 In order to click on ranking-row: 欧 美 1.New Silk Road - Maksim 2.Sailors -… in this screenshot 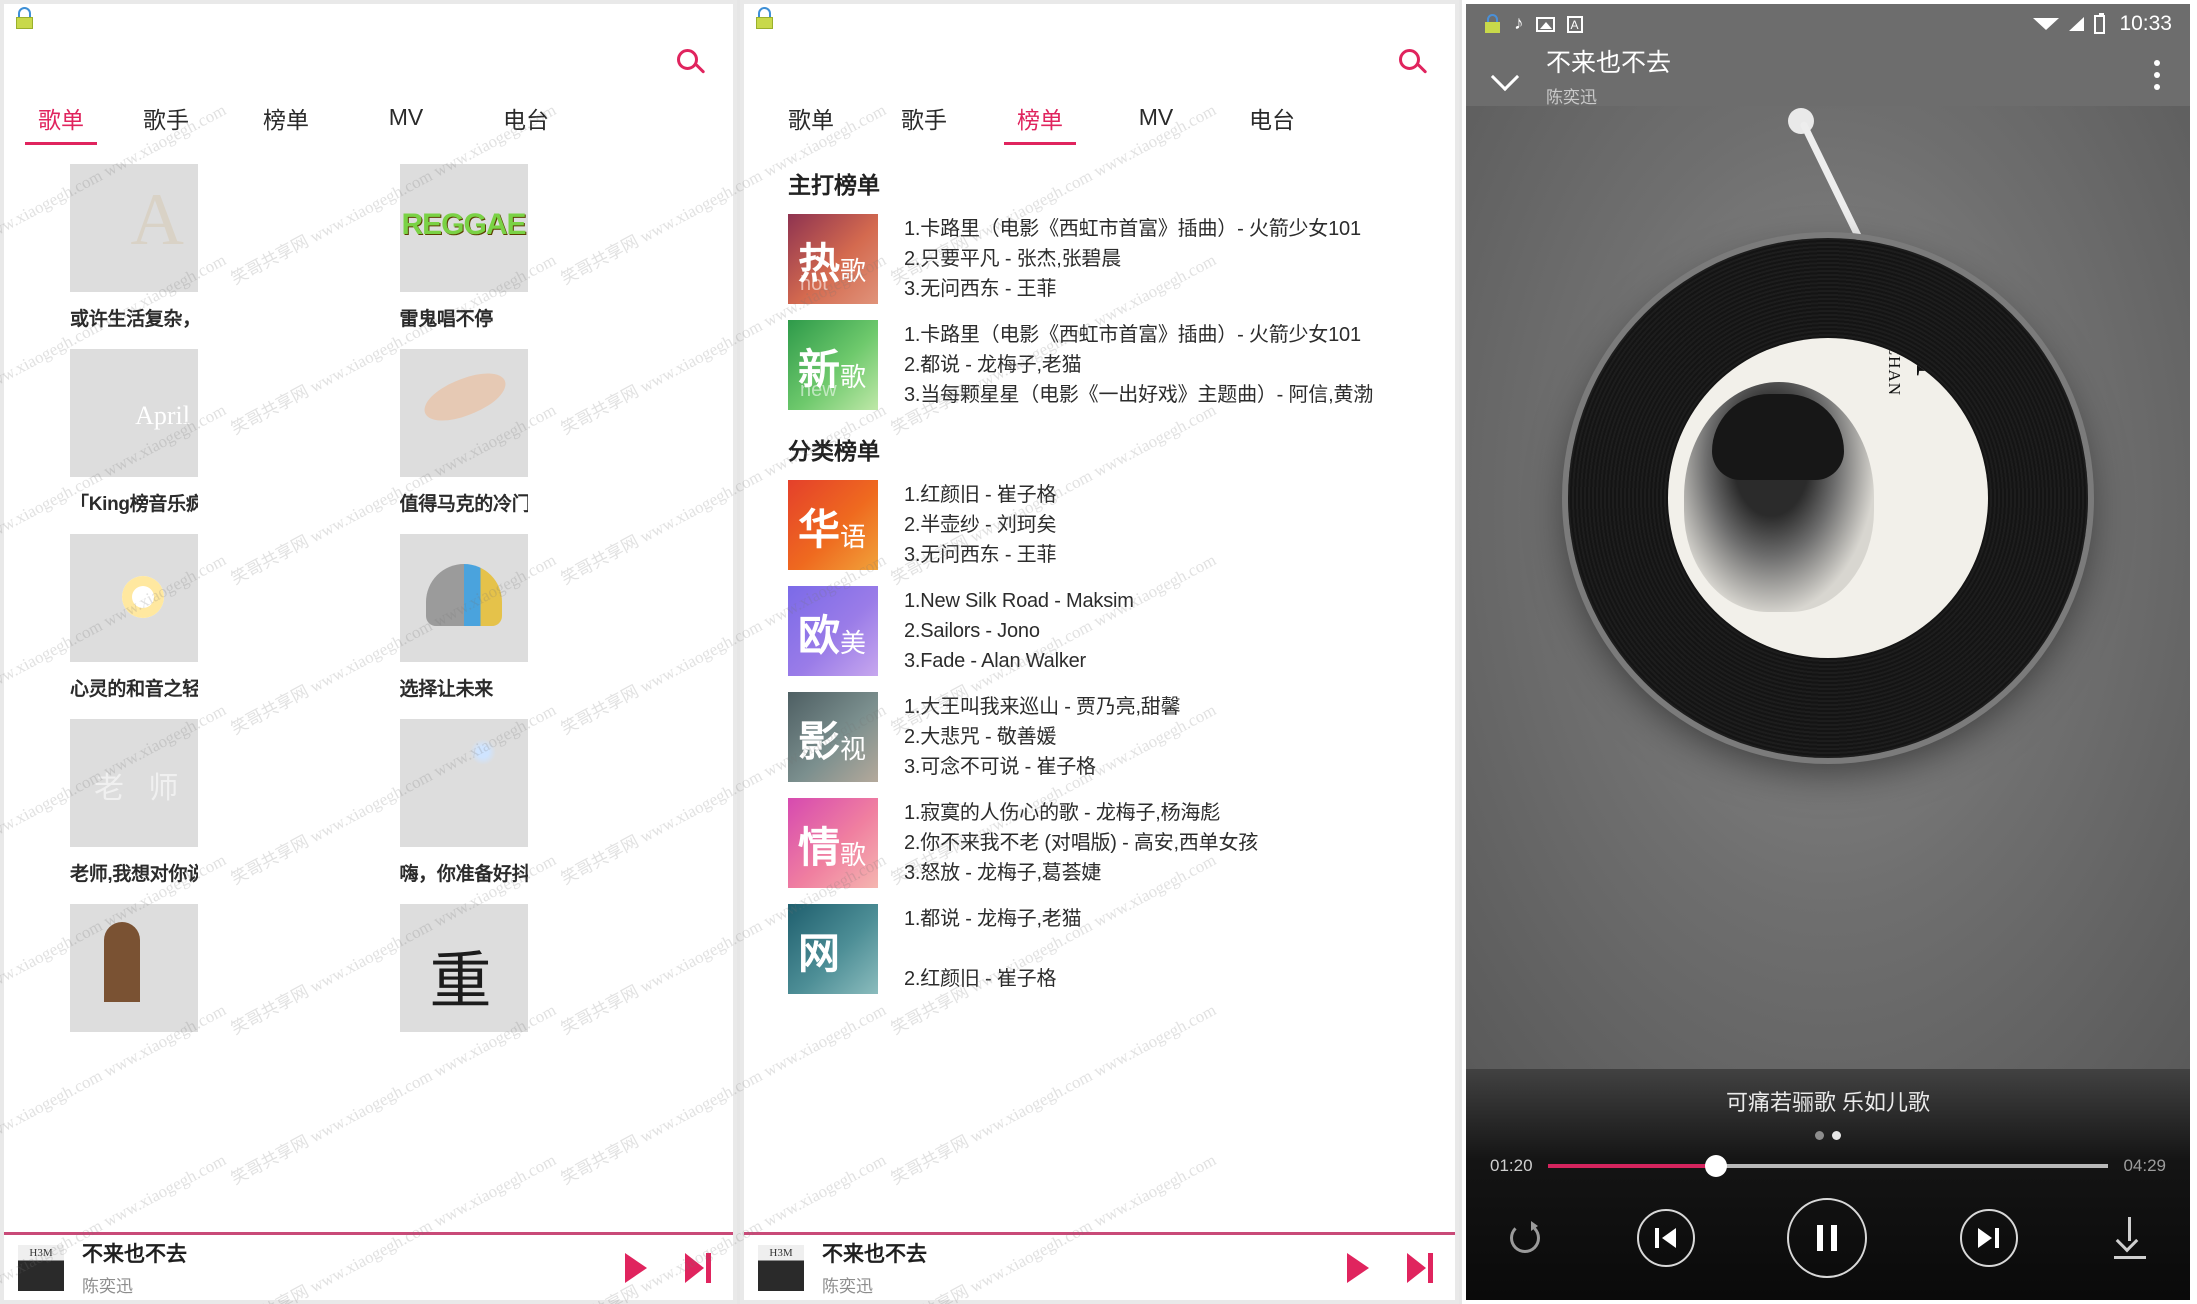, I will do `click(1099, 631)`.